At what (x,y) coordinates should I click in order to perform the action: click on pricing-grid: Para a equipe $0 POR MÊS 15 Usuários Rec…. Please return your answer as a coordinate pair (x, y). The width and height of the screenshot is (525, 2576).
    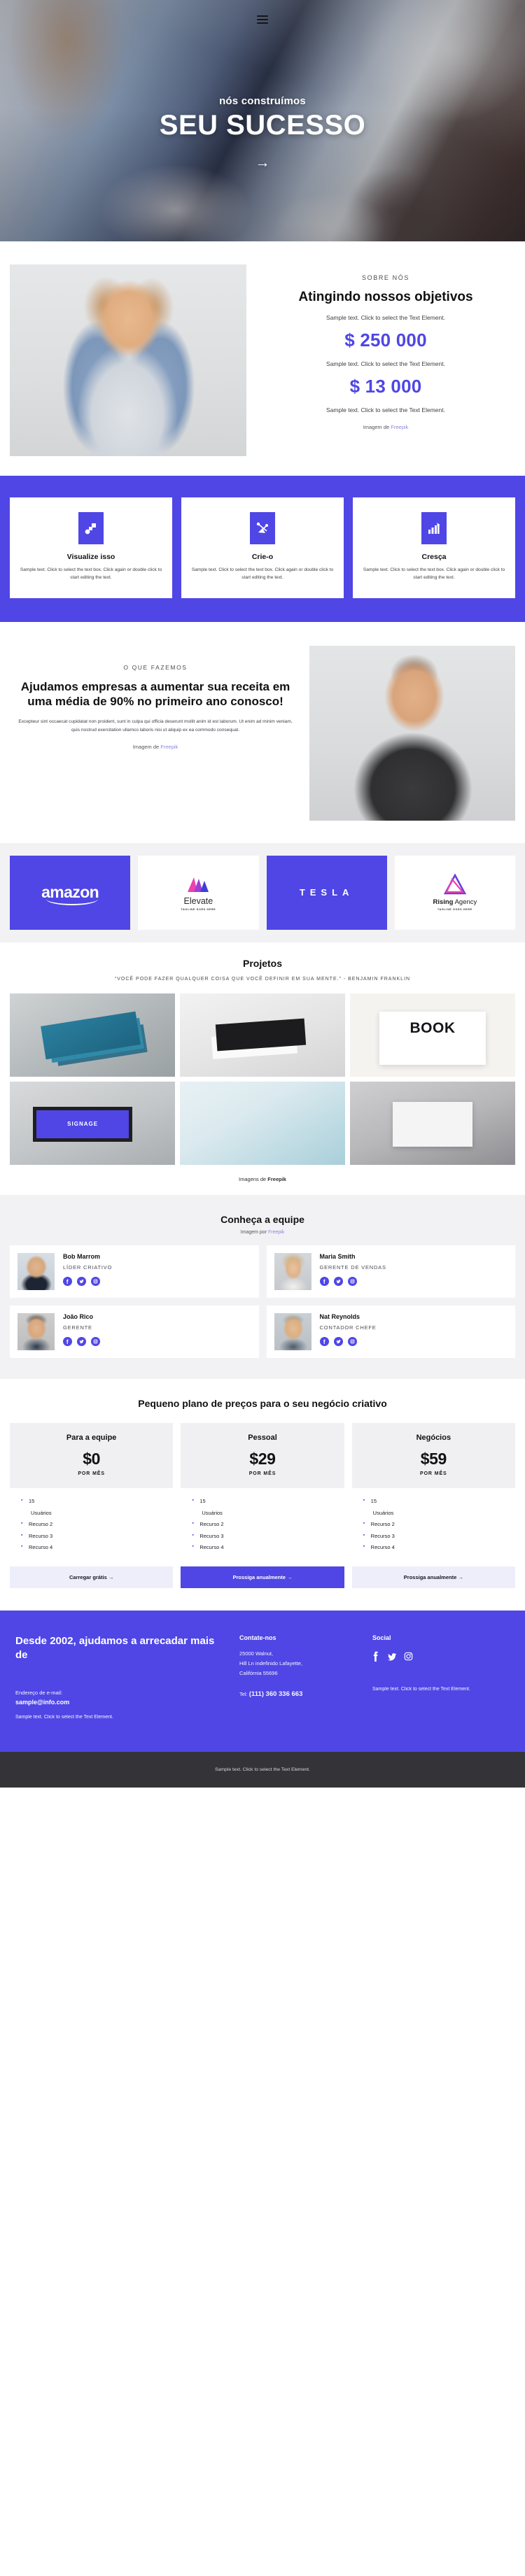
    Looking at the image, I should click on (262, 1488).